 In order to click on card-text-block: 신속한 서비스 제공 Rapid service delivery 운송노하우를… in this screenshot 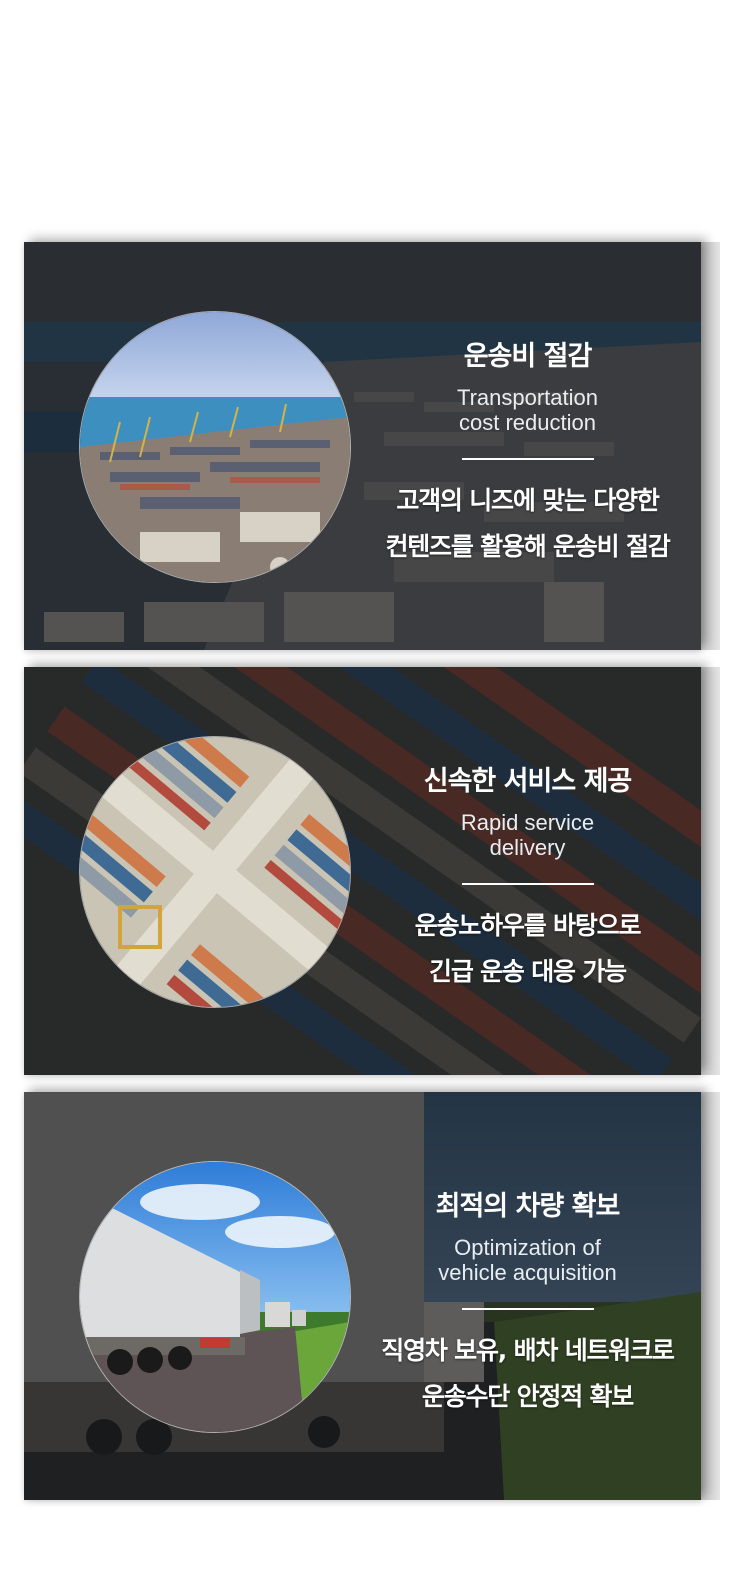, I will do `click(527, 871)`.